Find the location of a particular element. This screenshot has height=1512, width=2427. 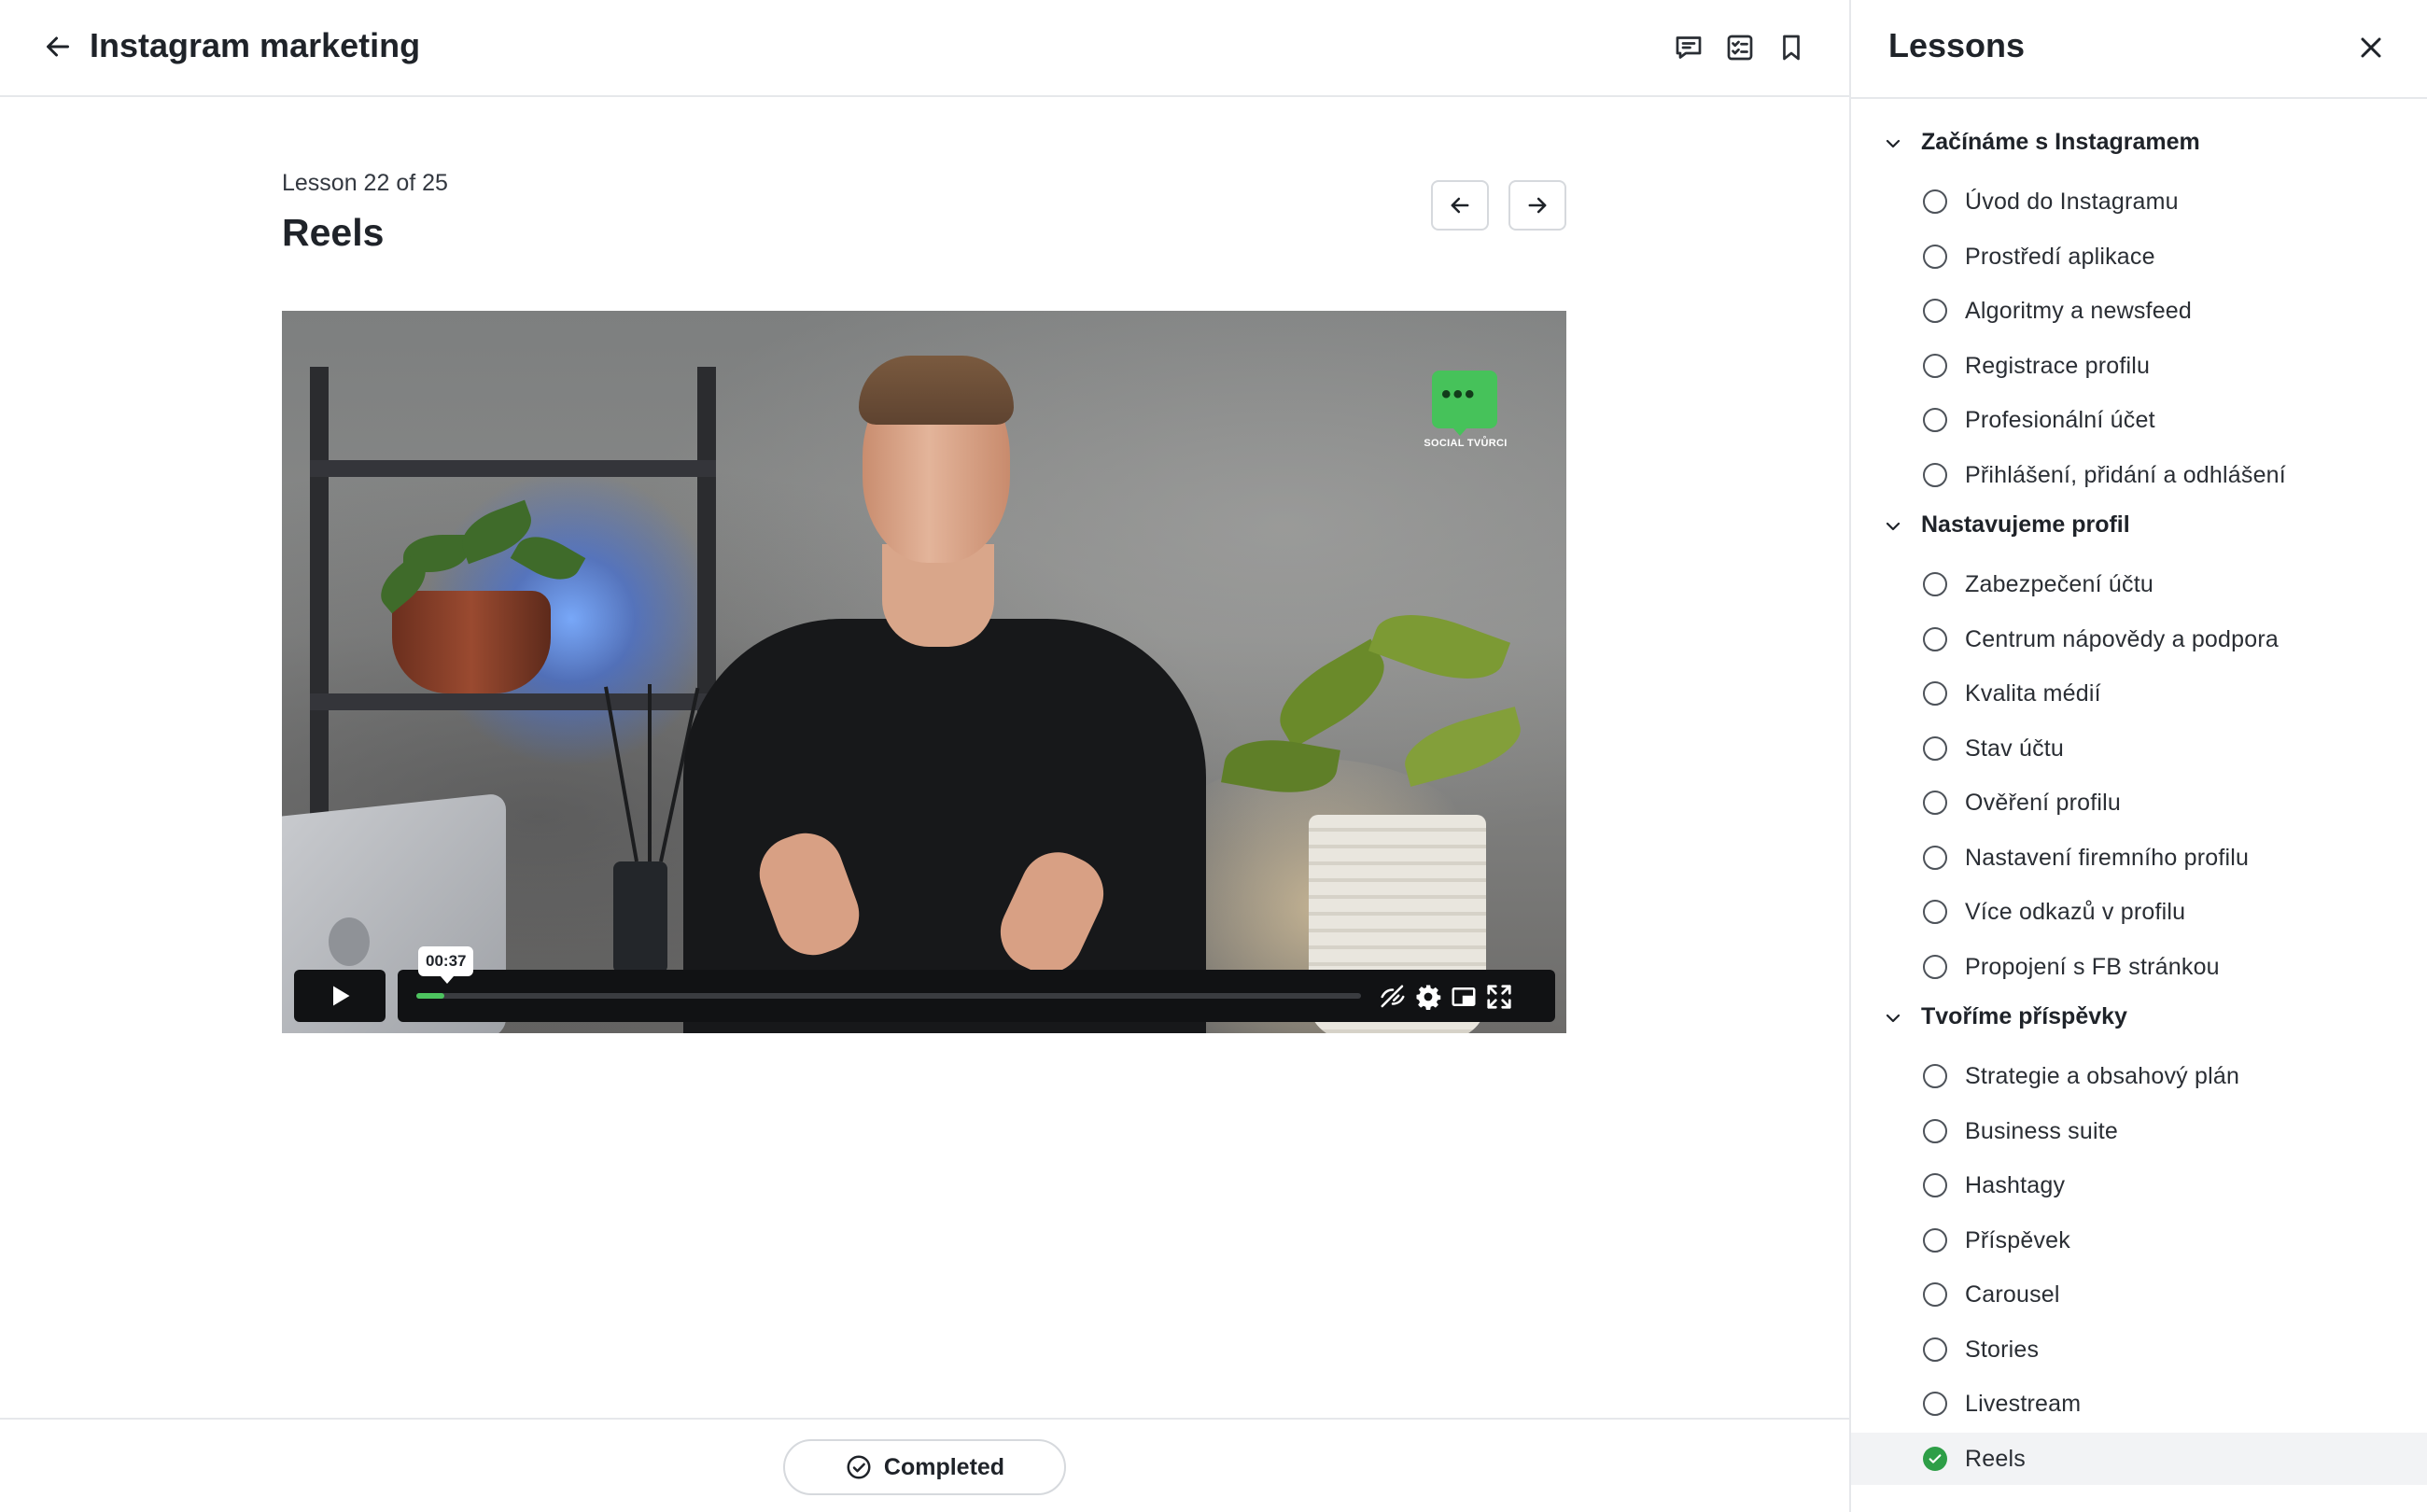

lesson-item: Business suite is located at coordinates (2139, 1131).